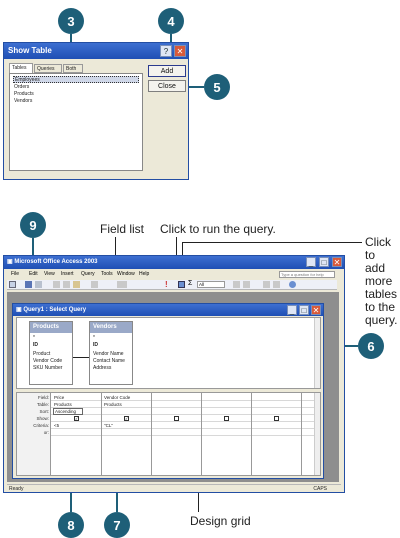 The height and width of the screenshot is (538, 400). Describe the element at coordinates (76, 418) in the screenshot. I see `col1-show-checkbox: ✓` at that location.